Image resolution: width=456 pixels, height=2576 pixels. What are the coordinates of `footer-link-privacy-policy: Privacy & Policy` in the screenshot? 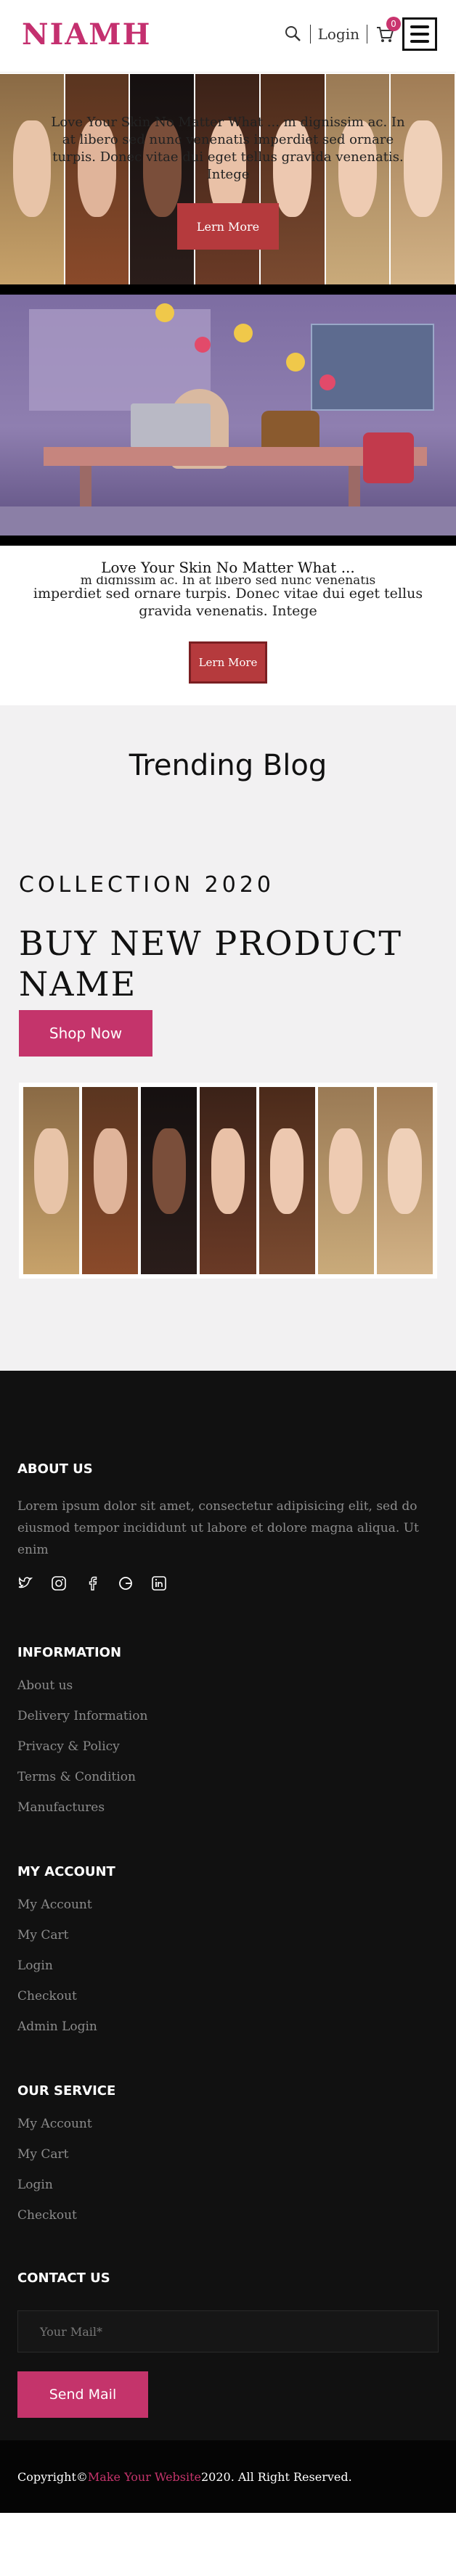 It's located at (228, 1746).